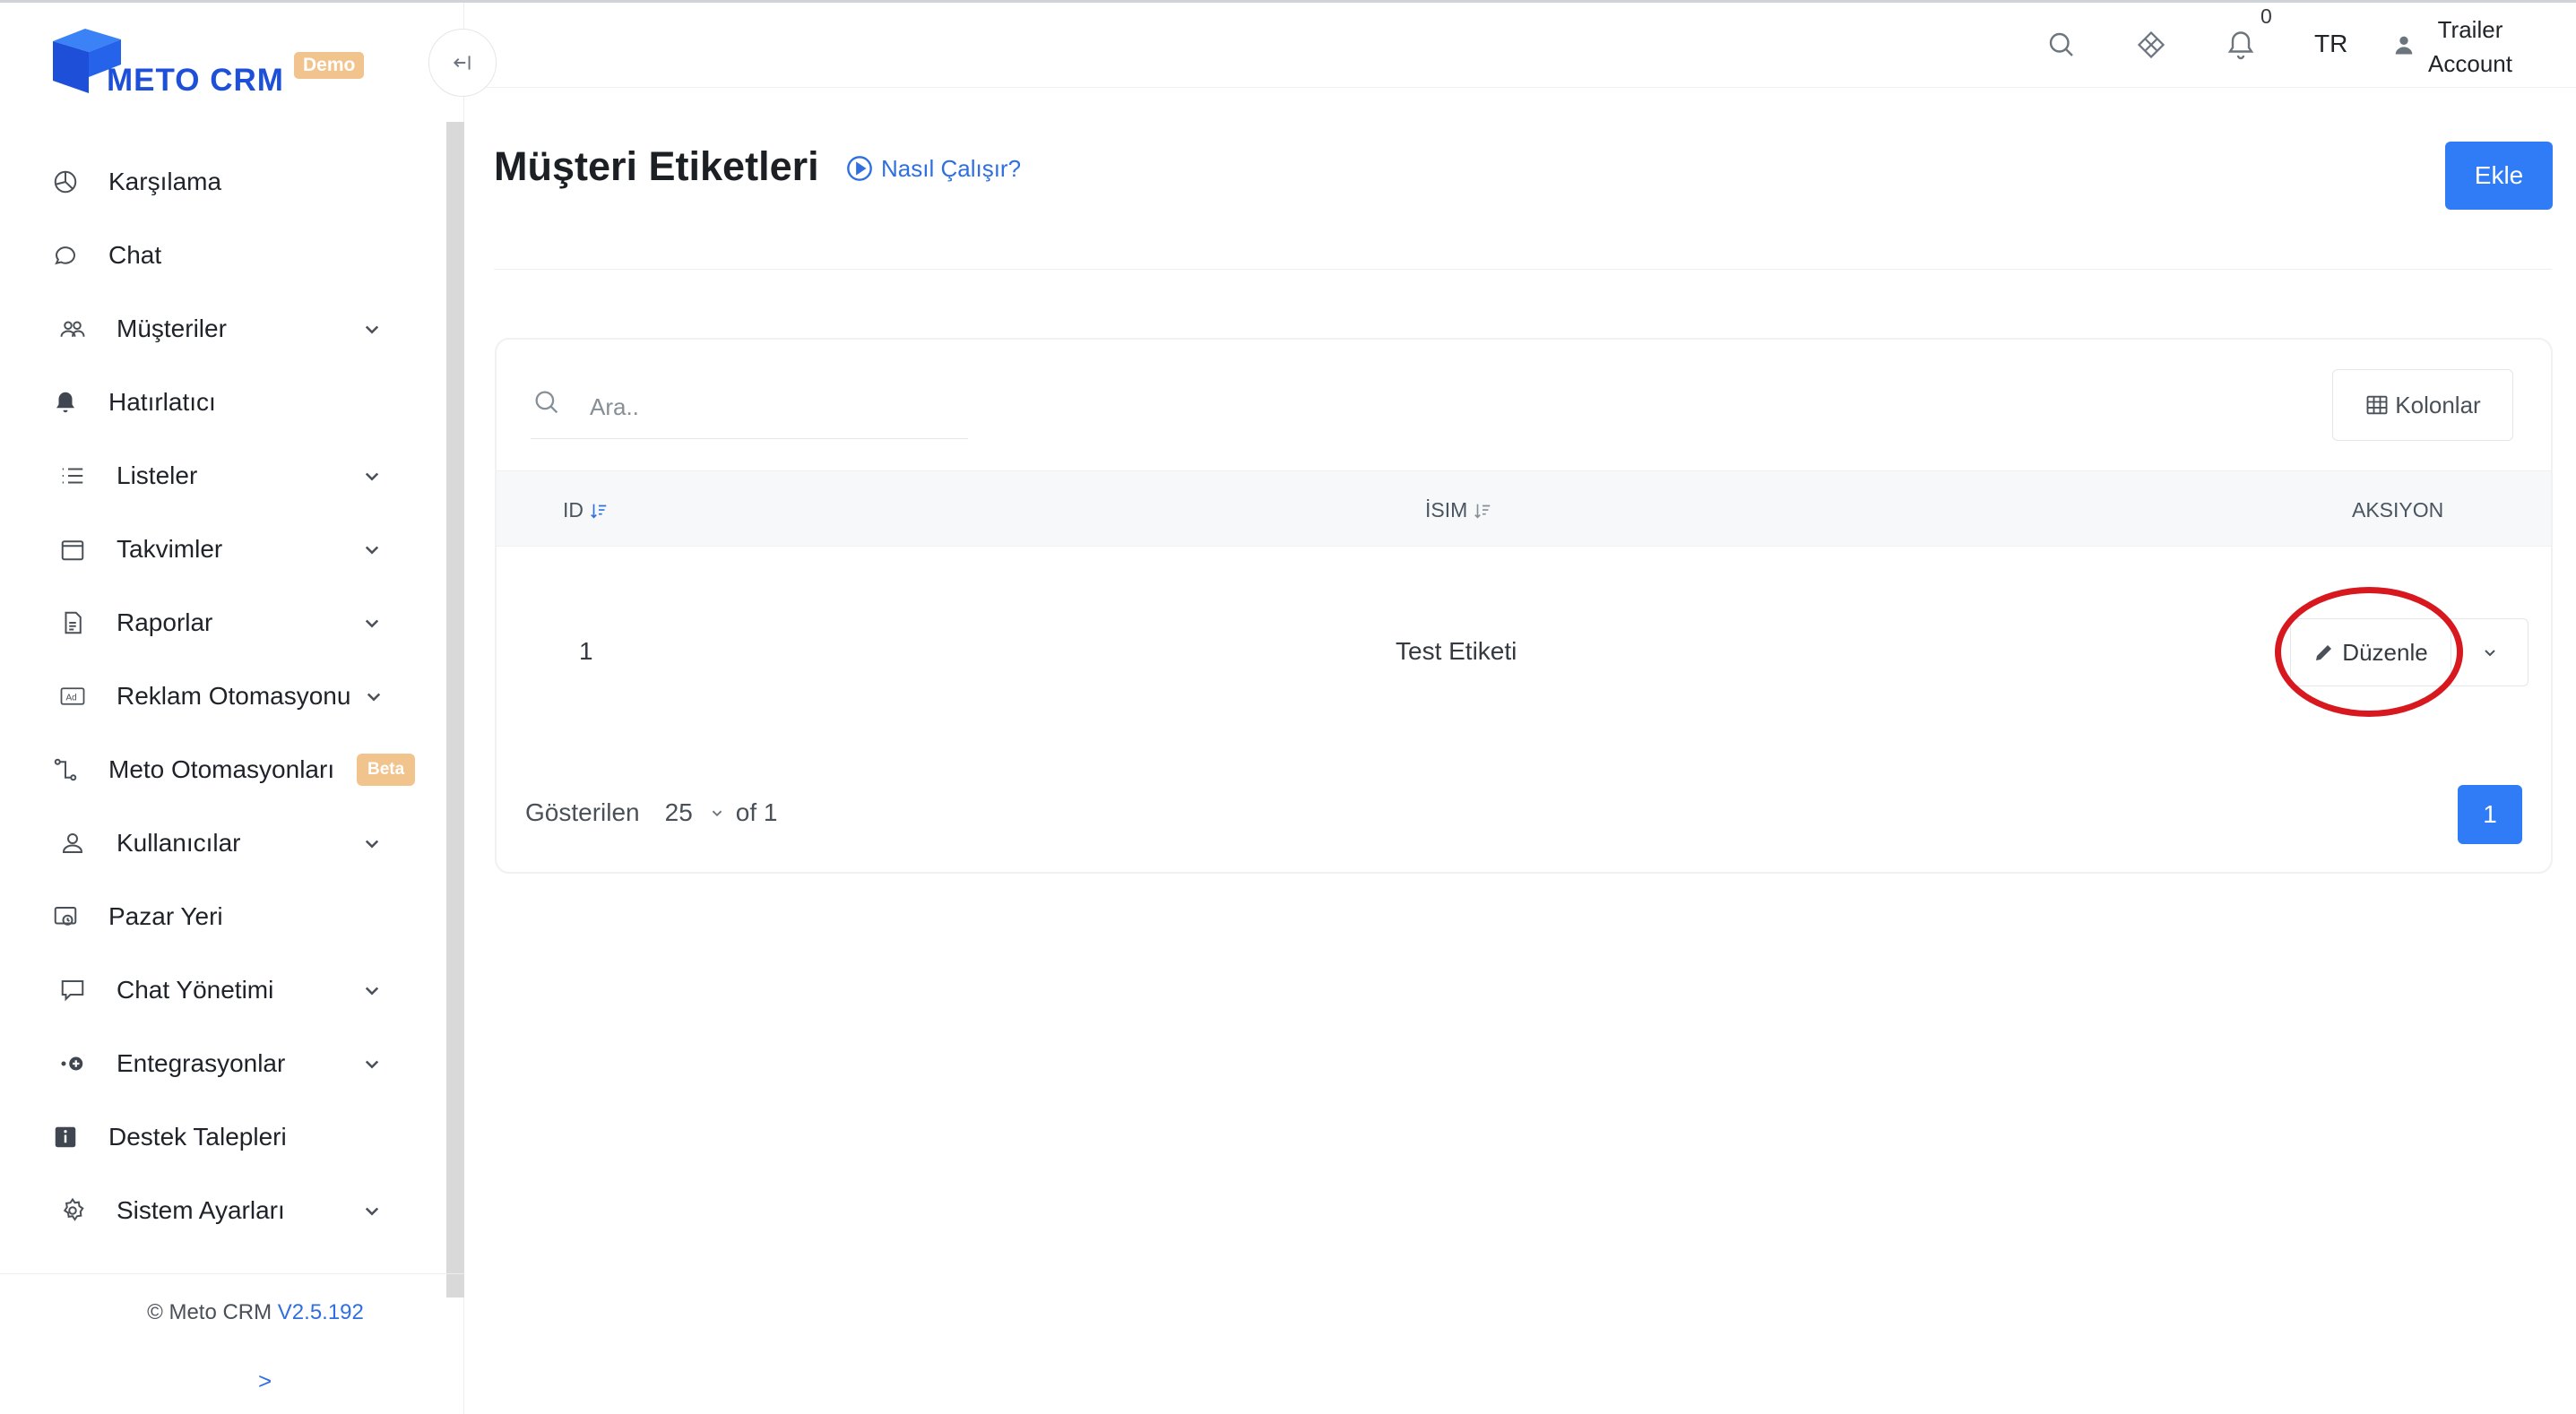 The image size is (2576, 1414). What do you see at coordinates (2241, 45) in the screenshot?
I see `notification-bell-icon` at bounding box center [2241, 45].